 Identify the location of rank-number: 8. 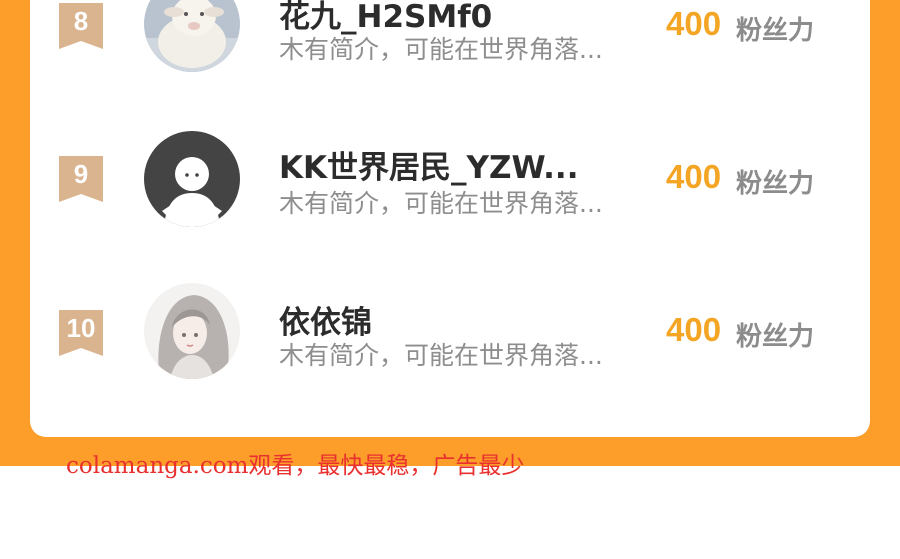
(81, 21).